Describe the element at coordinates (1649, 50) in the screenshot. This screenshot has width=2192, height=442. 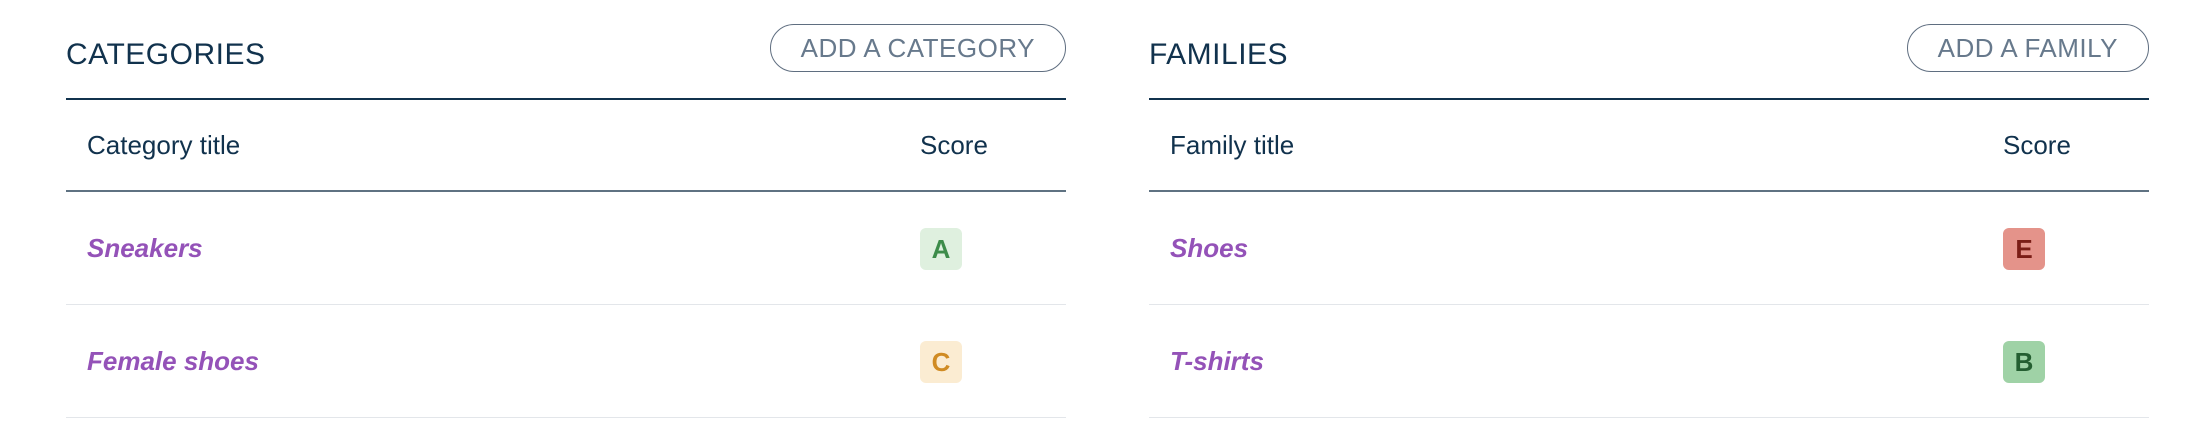
I see `families-header: FAMILIES ADD A FAMILY` at that location.